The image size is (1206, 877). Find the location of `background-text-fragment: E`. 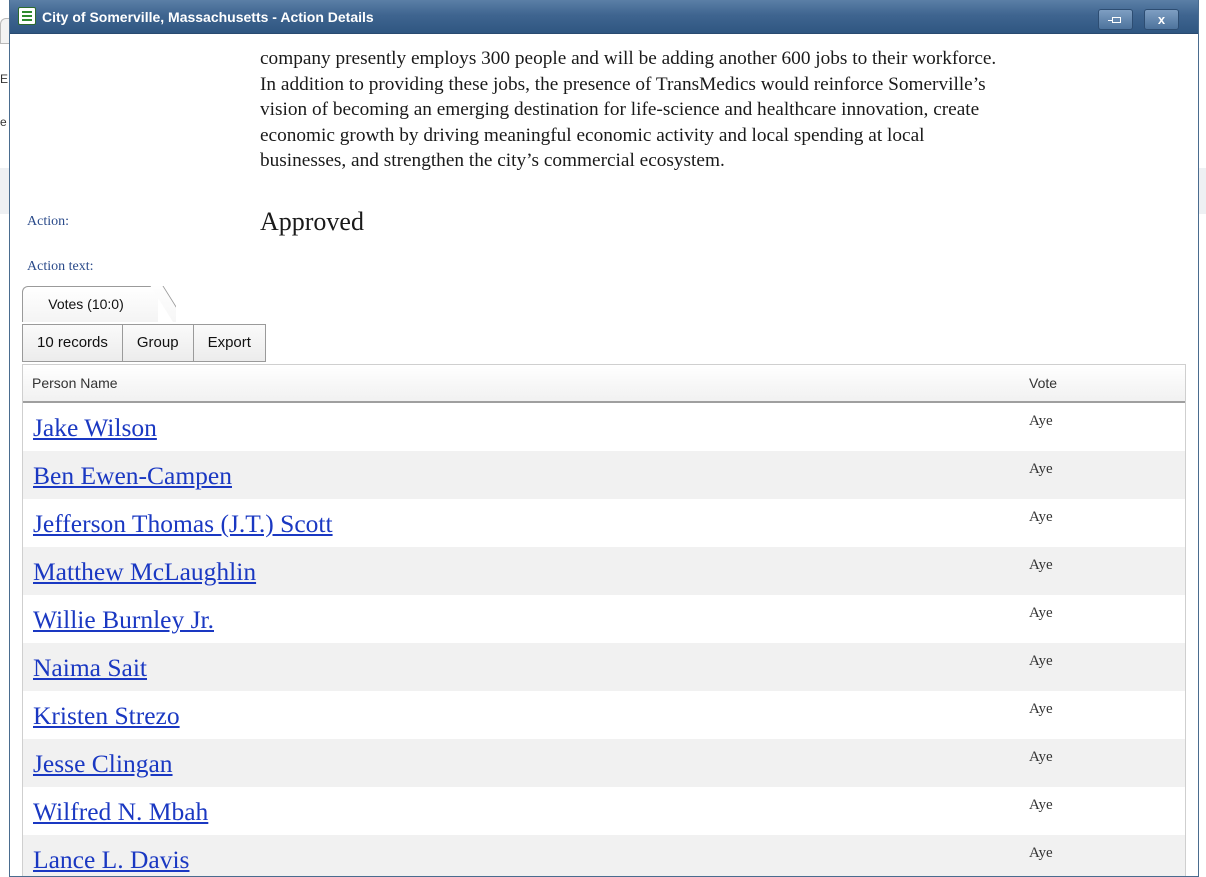

background-text-fragment: E is located at coordinates (4, 79).